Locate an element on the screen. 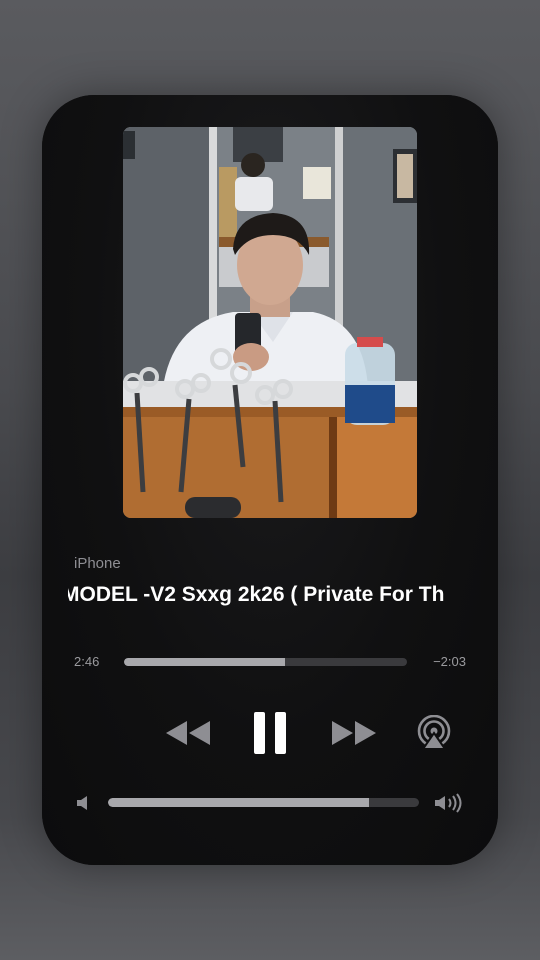  volume-high-button is located at coordinates (449, 803).